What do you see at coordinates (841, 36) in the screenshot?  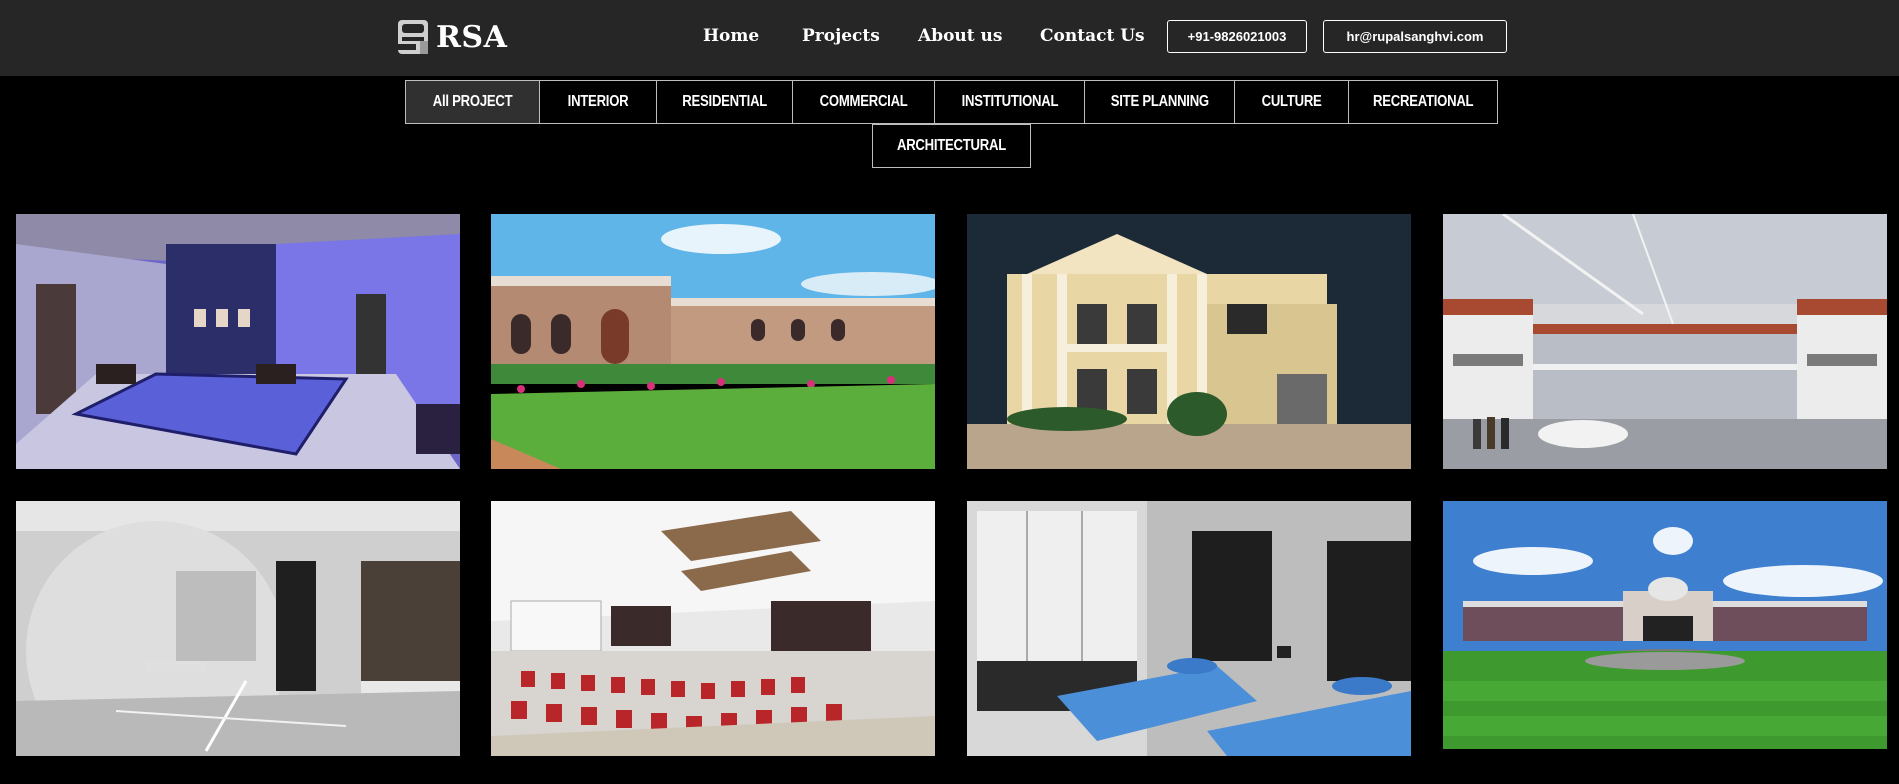 I see `nav-projects: Projects` at bounding box center [841, 36].